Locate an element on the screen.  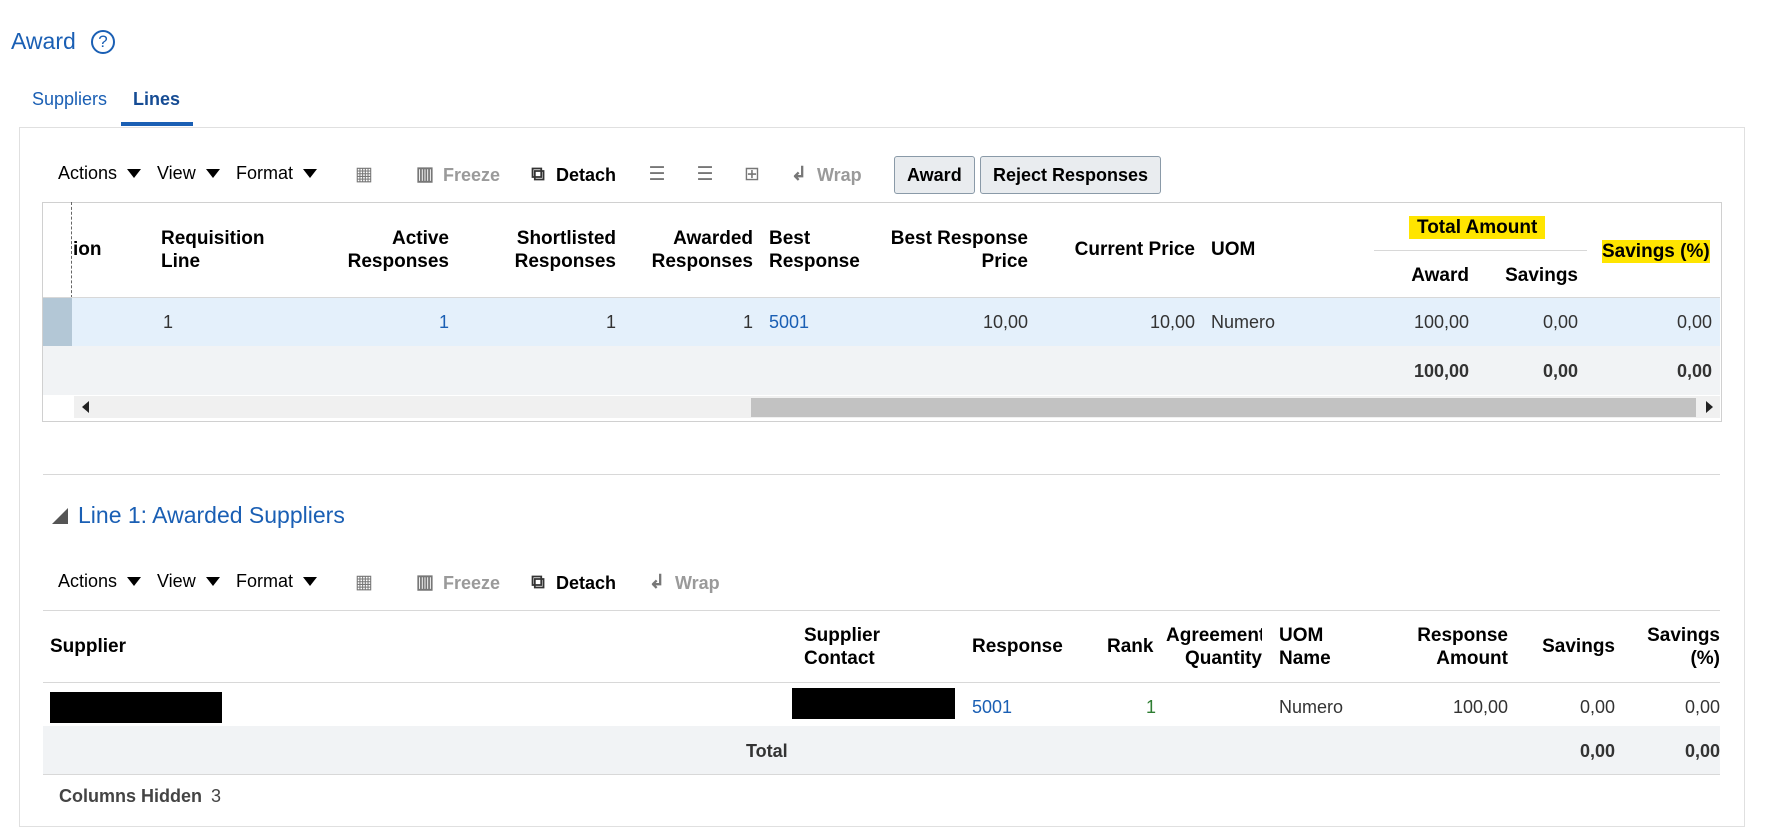
column-header-active-responses: Active Responses is located at coordinates (385, 250).